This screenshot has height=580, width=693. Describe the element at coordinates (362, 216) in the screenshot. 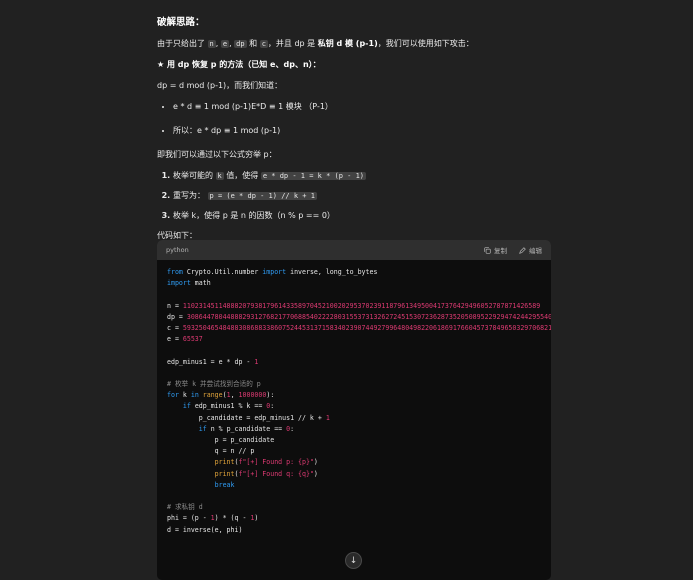

I see `list-item: 枚举 k，使得 p 是 n 的因数（n % p == 0）` at that location.